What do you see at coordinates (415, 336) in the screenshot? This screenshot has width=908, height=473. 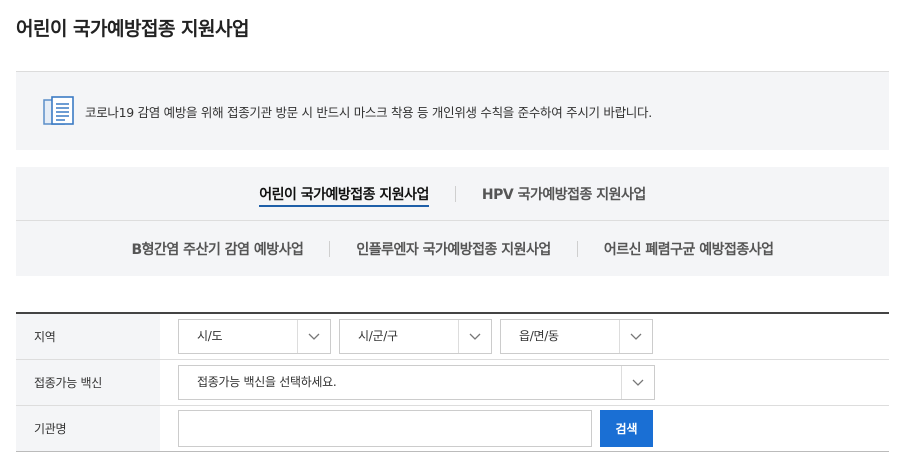 I see `sigungu-select: 시/군/구` at bounding box center [415, 336].